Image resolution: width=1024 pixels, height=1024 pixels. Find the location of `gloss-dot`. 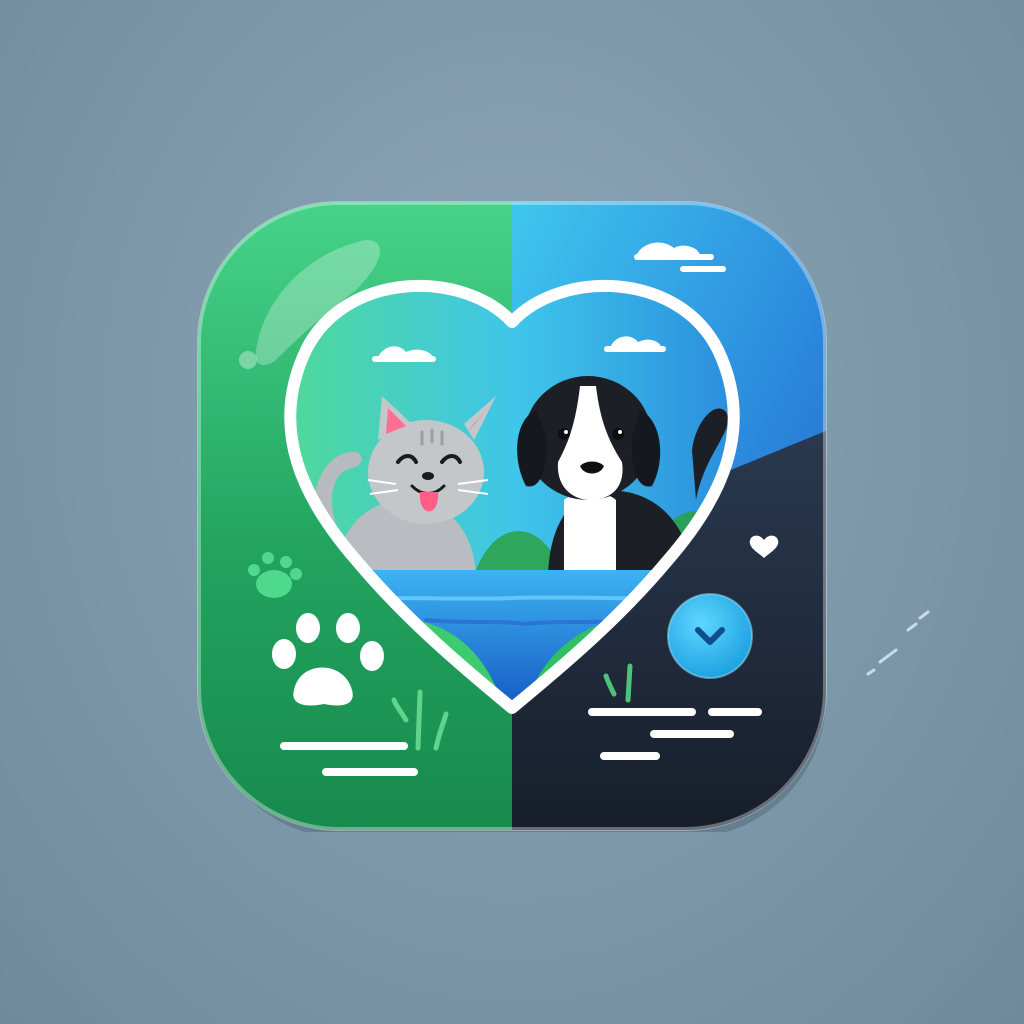

gloss-dot is located at coordinates (248, 360).